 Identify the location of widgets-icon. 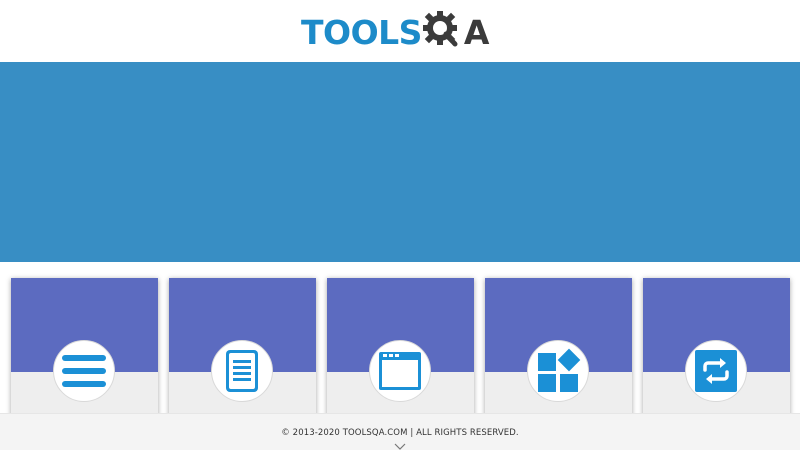
(559, 370).